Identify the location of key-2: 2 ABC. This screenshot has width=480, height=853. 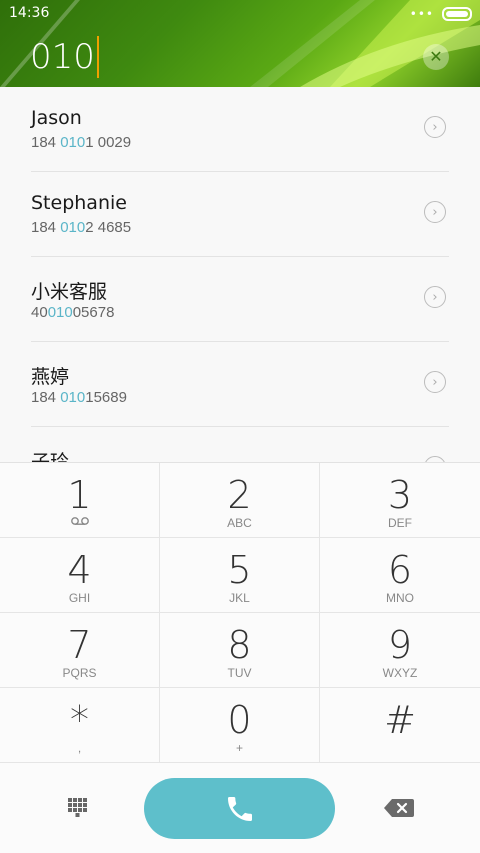
(240, 500).